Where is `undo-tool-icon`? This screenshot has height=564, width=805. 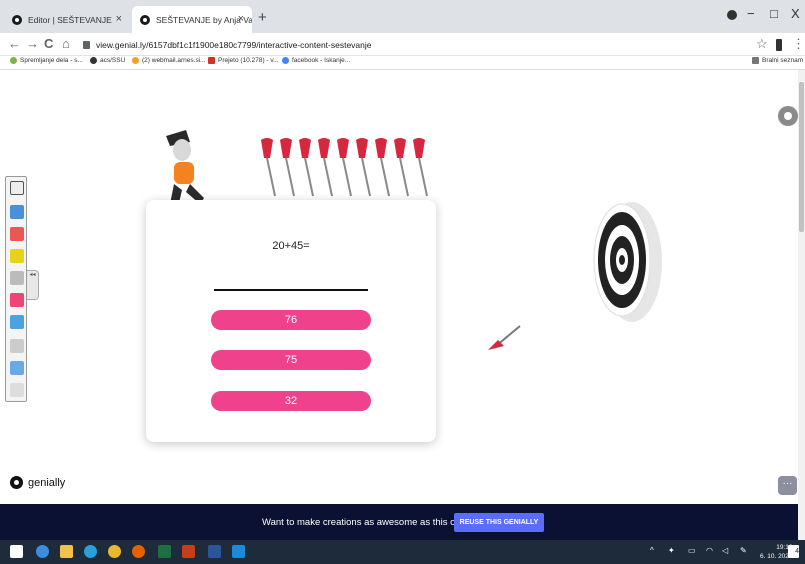
undo-tool-icon is located at coordinates (17, 368).